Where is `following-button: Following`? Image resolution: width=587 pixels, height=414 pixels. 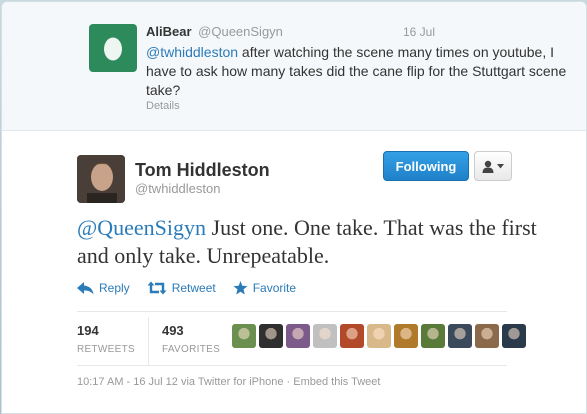 following-button: Following is located at coordinates (426, 166).